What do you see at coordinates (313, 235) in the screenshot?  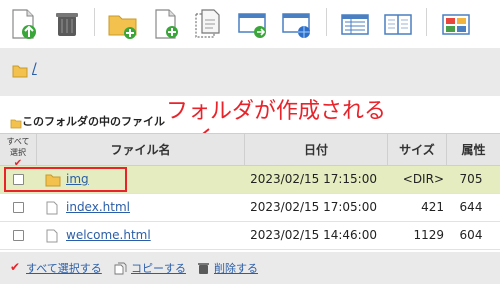 I see `file-date: 2023/02/15 14:46:00` at bounding box center [313, 235].